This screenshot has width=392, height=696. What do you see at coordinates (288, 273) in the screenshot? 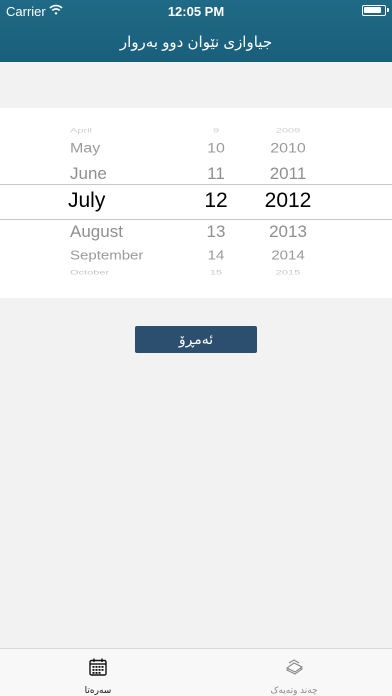
I see `year-option: 2015` at bounding box center [288, 273].